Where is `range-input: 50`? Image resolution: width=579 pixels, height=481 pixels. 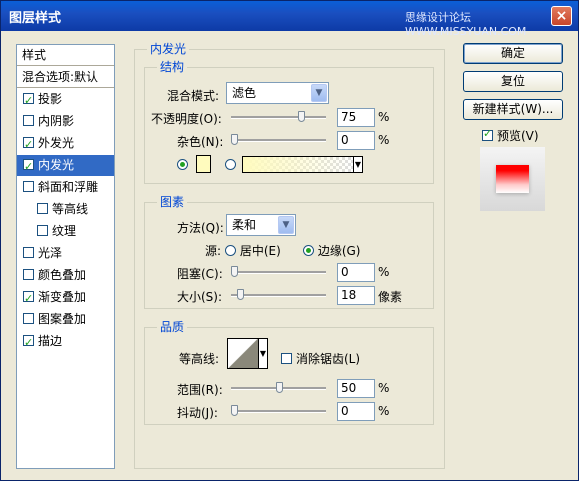
range-input: 50 is located at coordinates (356, 388).